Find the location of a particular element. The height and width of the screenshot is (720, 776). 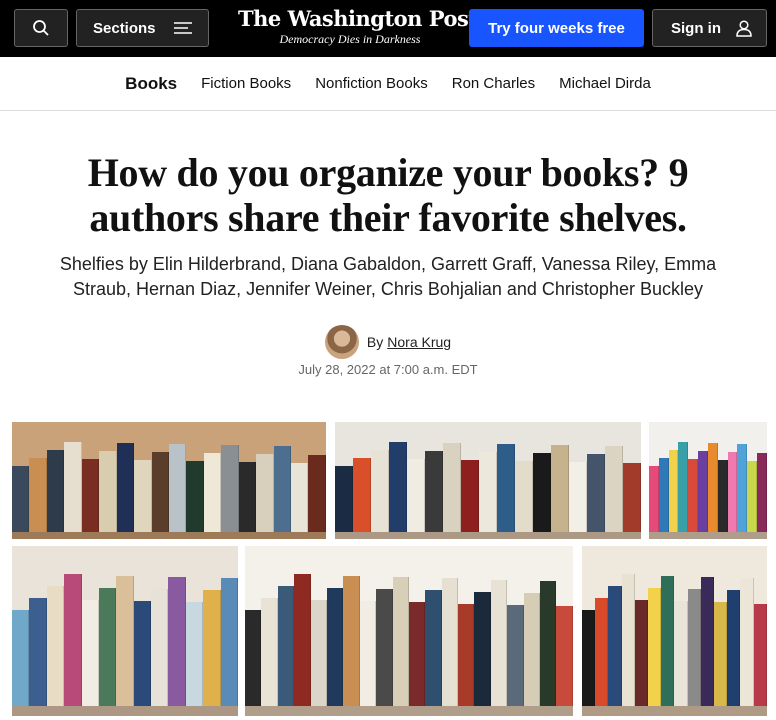

user-icon is located at coordinates (744, 28).